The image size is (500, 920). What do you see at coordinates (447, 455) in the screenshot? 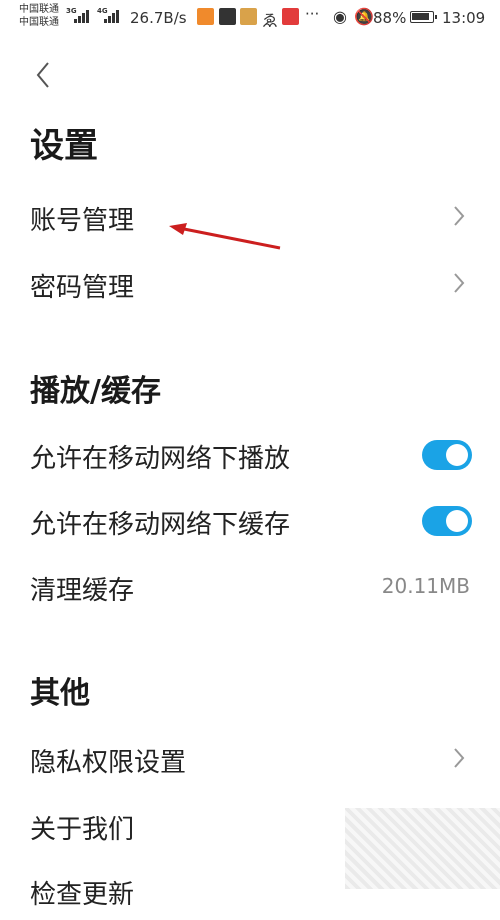
I see `mobile-play-toggle` at bounding box center [447, 455].